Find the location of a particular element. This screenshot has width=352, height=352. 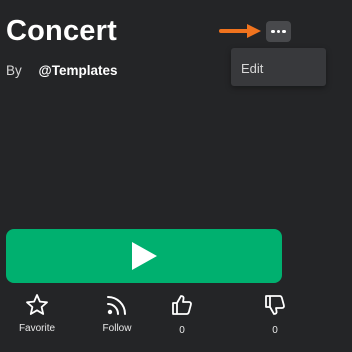

thumbs-down-icon is located at coordinates (275, 305).